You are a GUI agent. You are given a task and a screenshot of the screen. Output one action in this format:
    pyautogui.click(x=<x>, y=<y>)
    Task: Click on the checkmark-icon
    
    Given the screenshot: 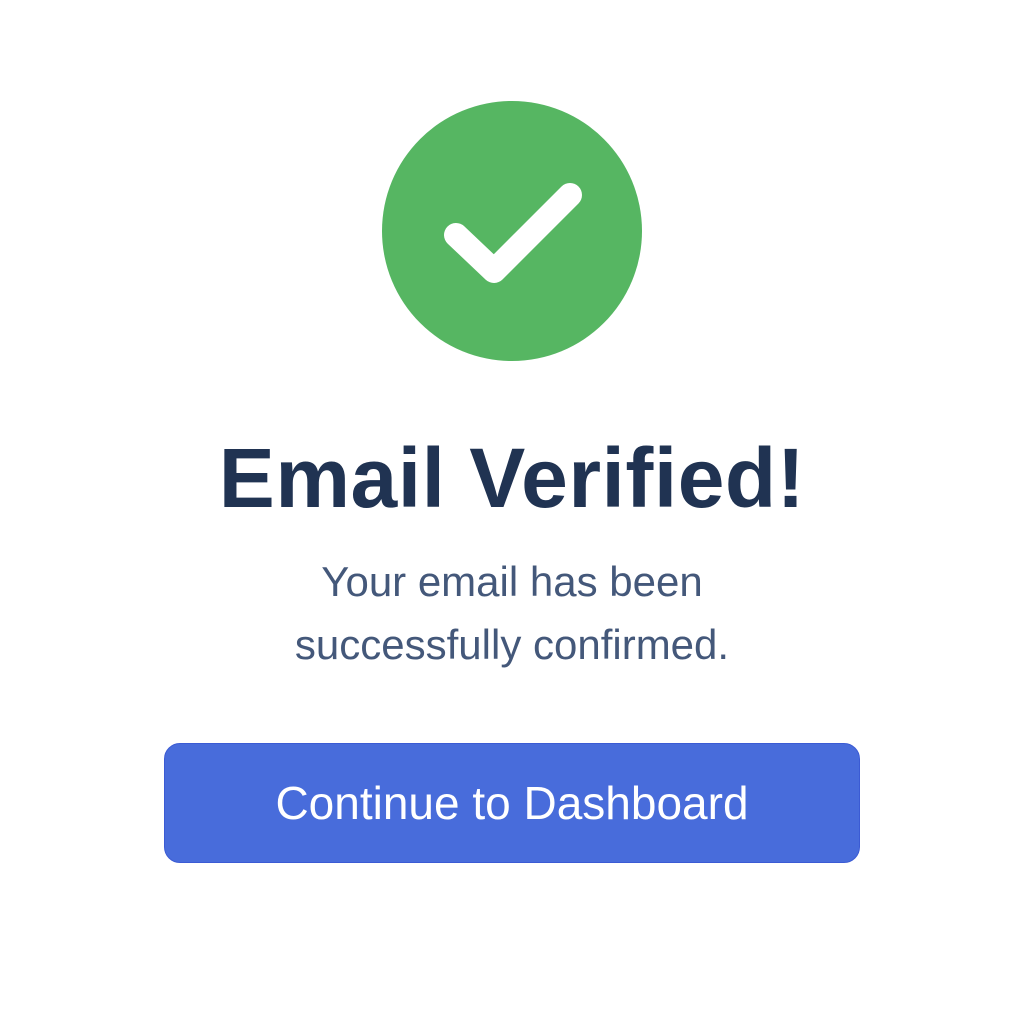 What is the action you would take?
    pyautogui.click(x=513, y=233)
    